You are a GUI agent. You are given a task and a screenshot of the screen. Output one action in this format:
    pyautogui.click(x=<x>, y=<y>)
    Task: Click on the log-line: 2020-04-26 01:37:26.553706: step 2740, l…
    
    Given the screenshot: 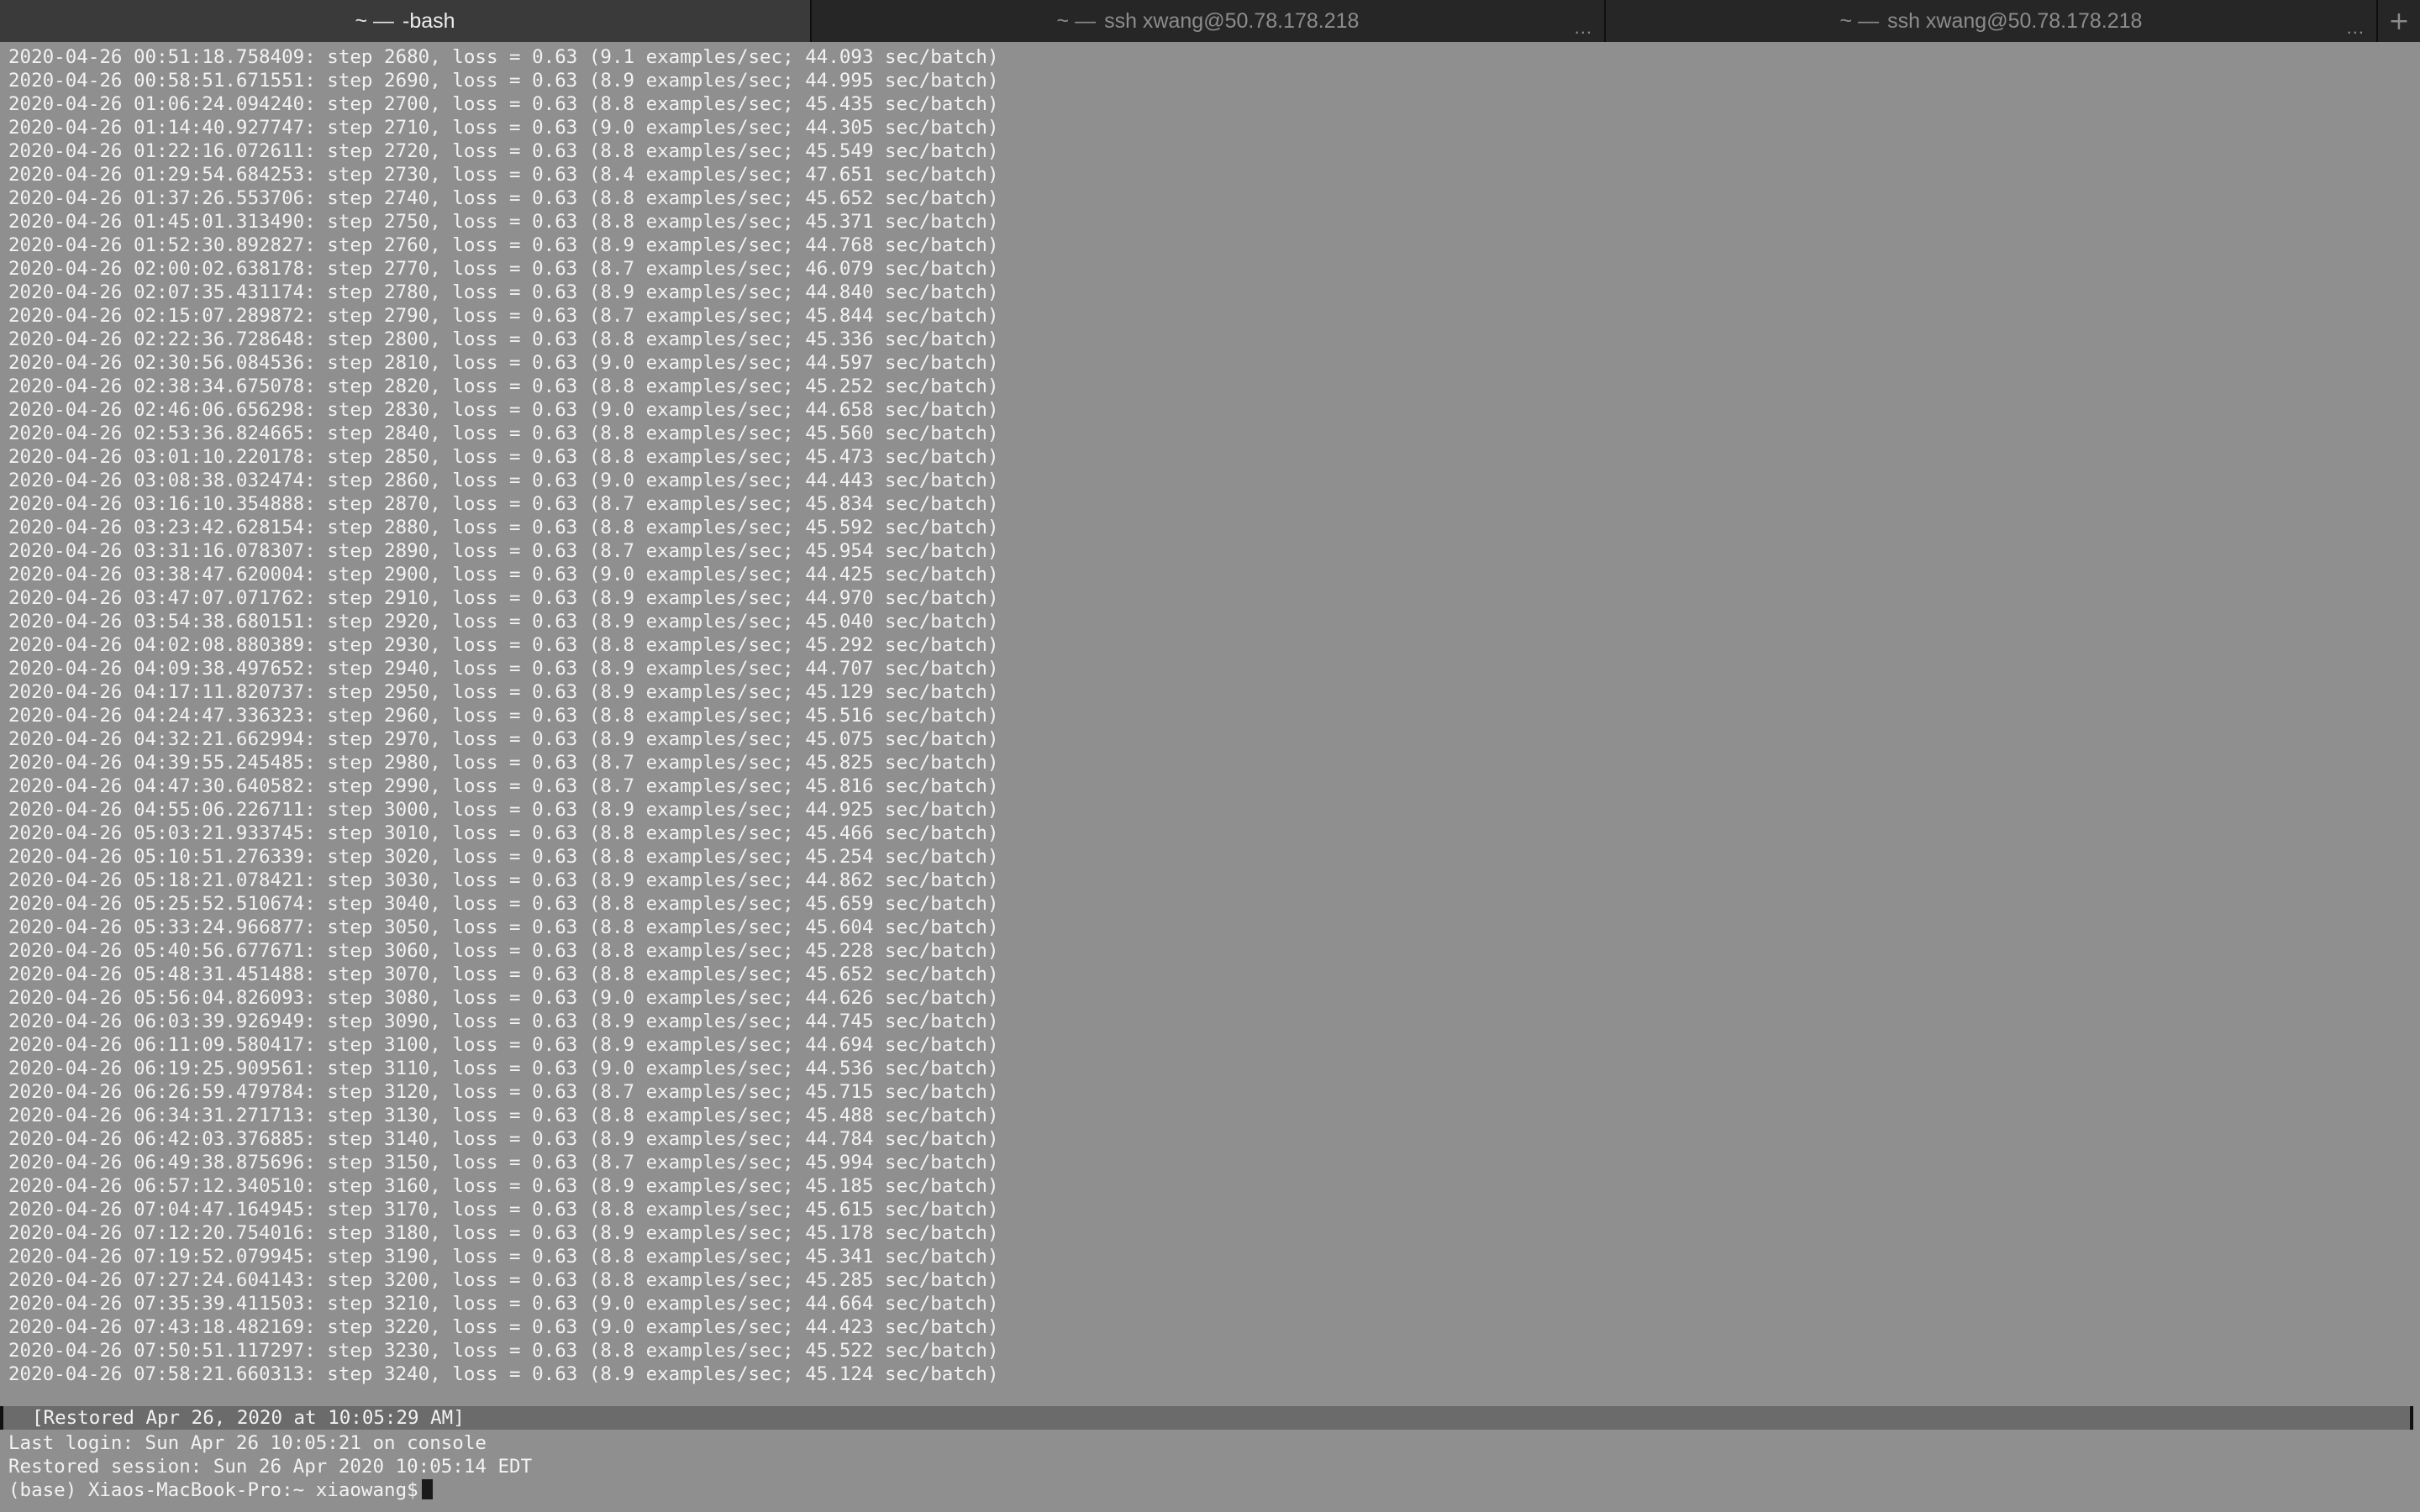 What is the action you would take?
    pyautogui.click(x=503, y=198)
    